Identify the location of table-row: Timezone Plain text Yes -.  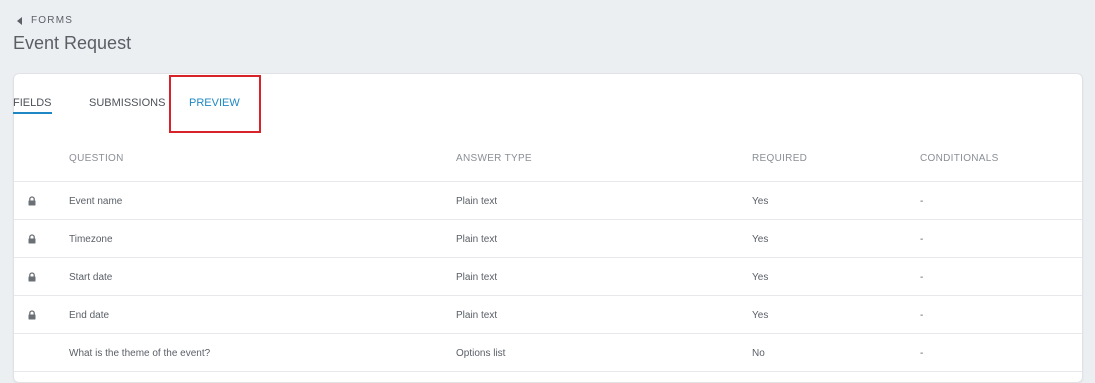
(548, 239).